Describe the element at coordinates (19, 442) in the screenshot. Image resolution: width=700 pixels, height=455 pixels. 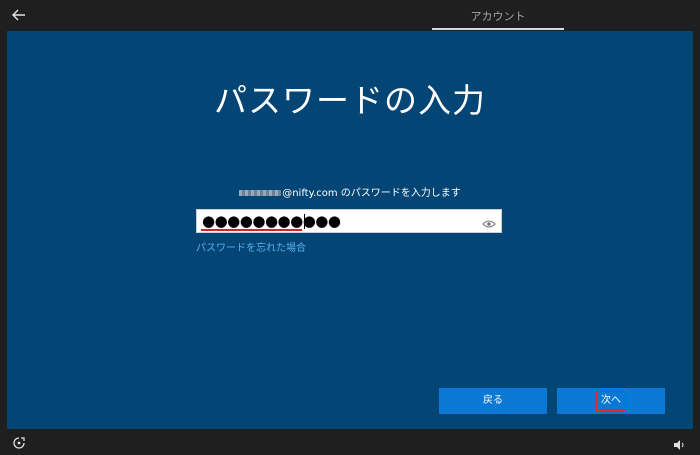
I see `ease-of-access-icon` at that location.